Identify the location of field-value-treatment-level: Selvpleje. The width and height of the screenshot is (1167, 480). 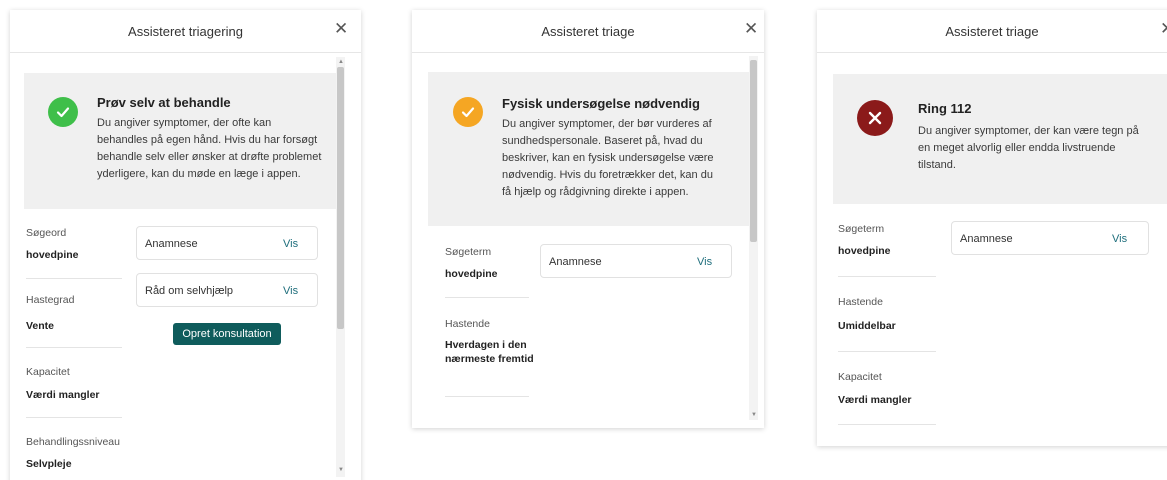
(49, 464).